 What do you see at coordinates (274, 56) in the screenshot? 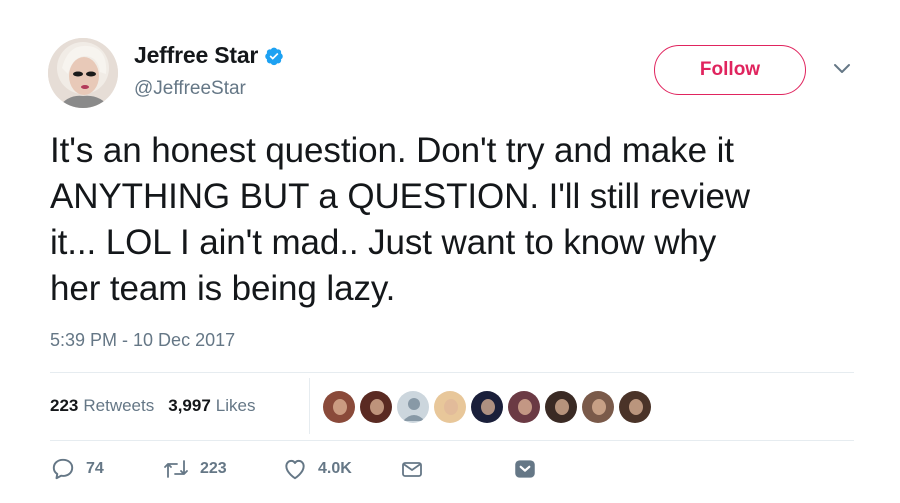
I see `verified-badge-icon` at bounding box center [274, 56].